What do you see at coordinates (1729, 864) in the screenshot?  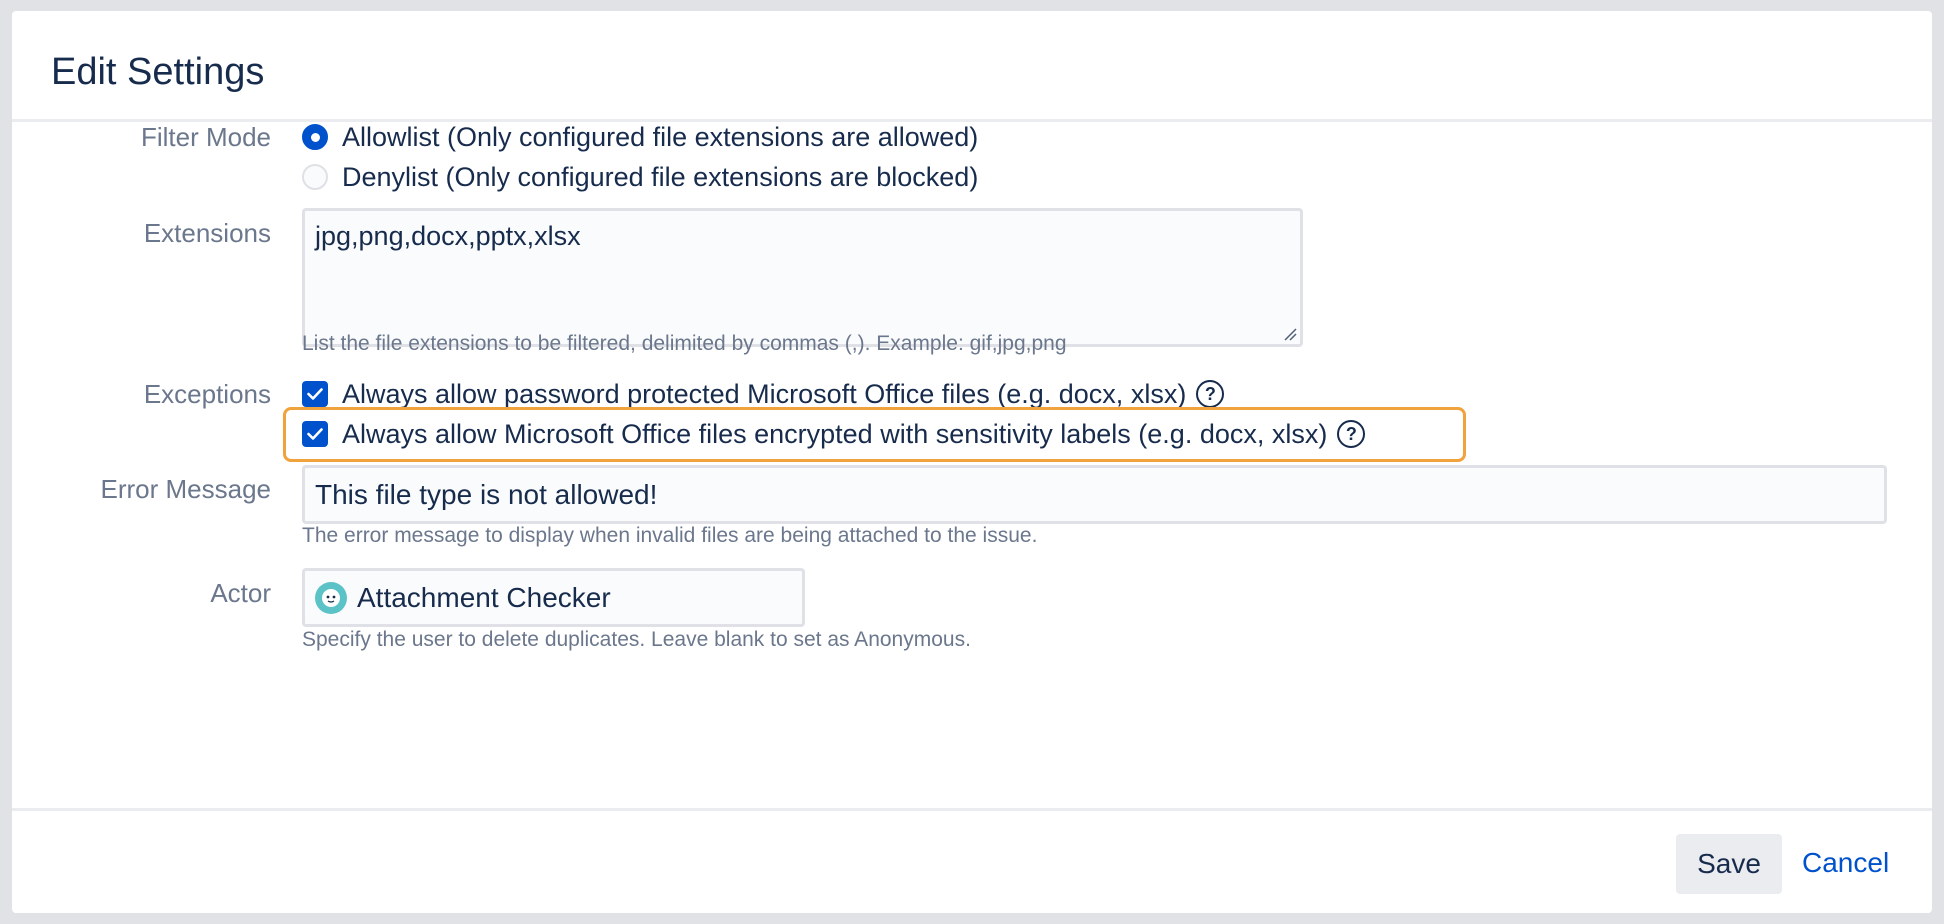 I see `save-button: Save` at bounding box center [1729, 864].